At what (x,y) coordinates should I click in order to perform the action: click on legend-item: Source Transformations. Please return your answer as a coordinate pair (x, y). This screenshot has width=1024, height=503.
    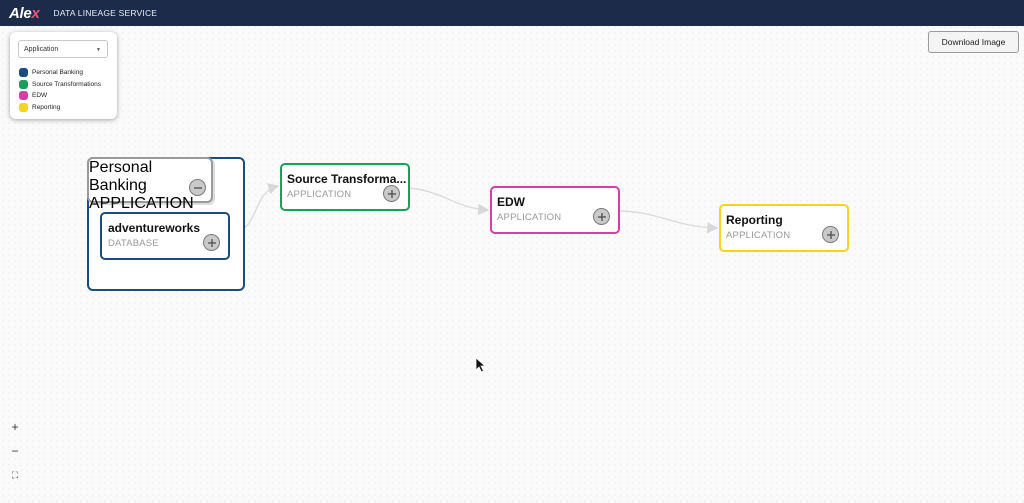
    Looking at the image, I should click on (60, 85).